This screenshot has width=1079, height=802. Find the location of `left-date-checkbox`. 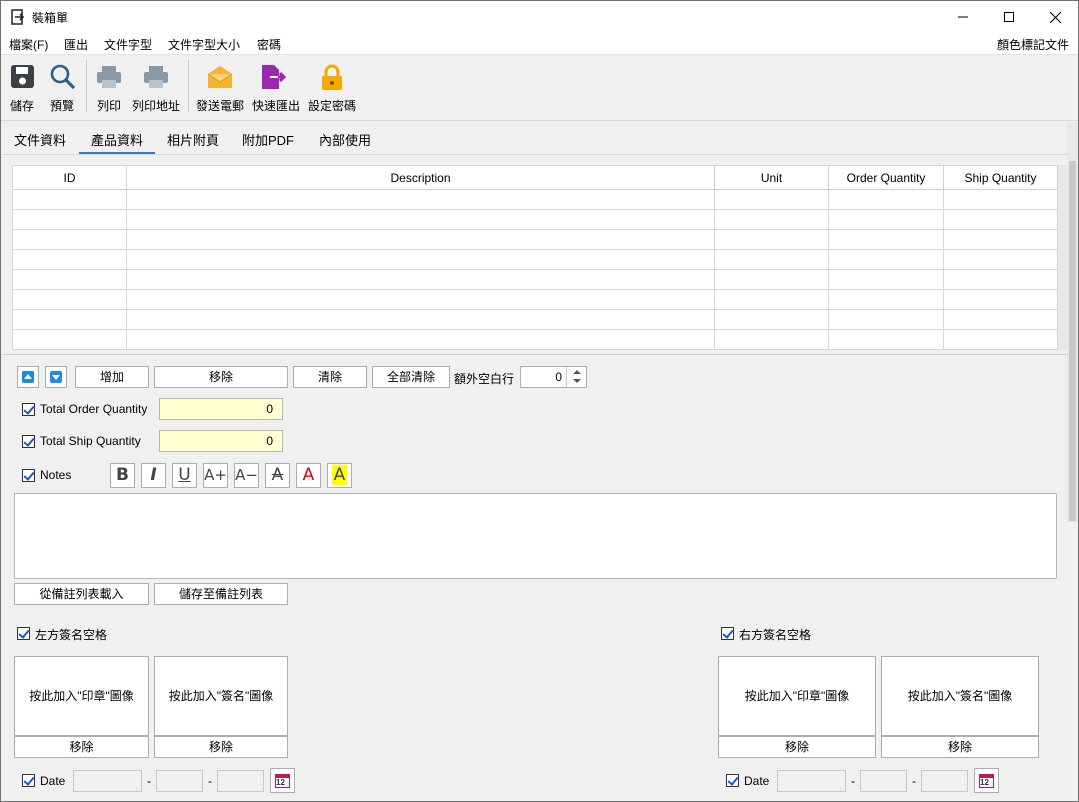

left-date-checkbox is located at coordinates (28, 780).